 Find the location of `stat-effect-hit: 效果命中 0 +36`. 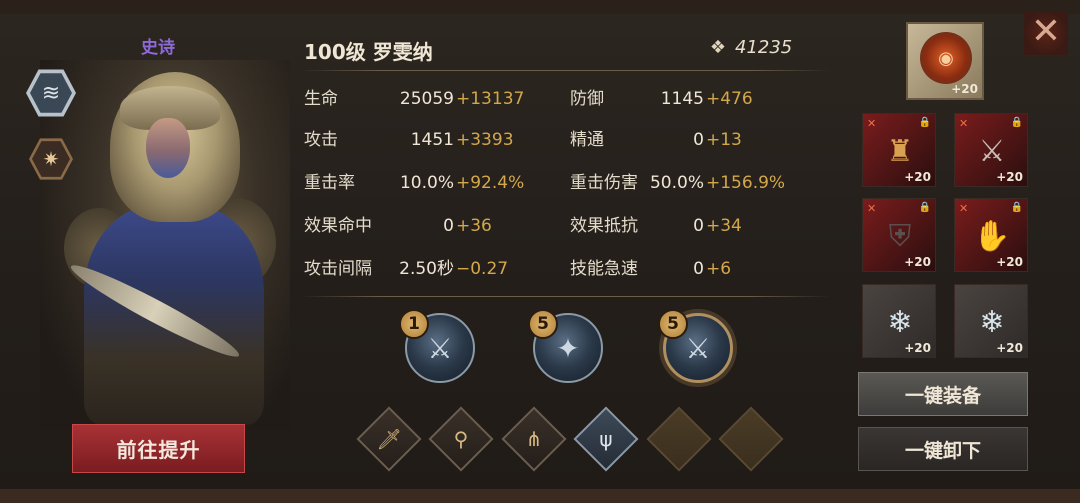

stat-effect-hit: 效果命中 0 +36 is located at coordinates (398, 226).